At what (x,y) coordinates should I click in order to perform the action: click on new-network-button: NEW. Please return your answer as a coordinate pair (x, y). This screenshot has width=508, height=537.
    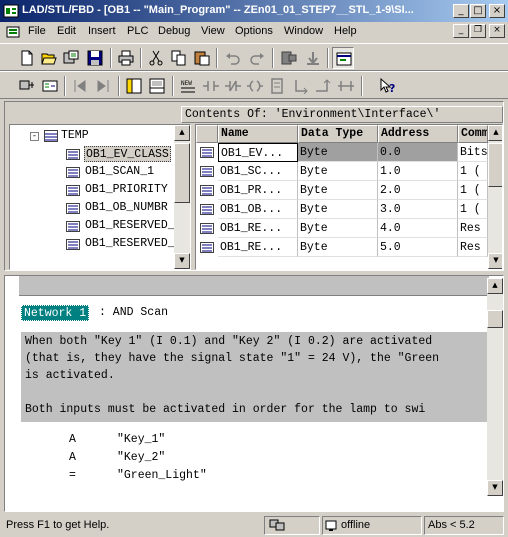
    Looking at the image, I should click on (188, 86).